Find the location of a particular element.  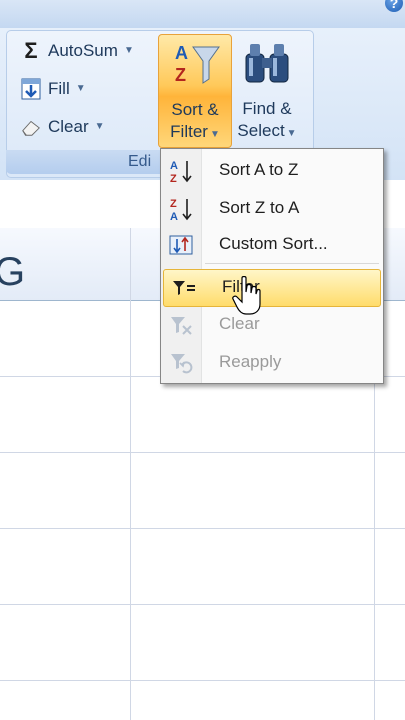

fill-button: Fill ▼ is located at coordinates (53, 89).